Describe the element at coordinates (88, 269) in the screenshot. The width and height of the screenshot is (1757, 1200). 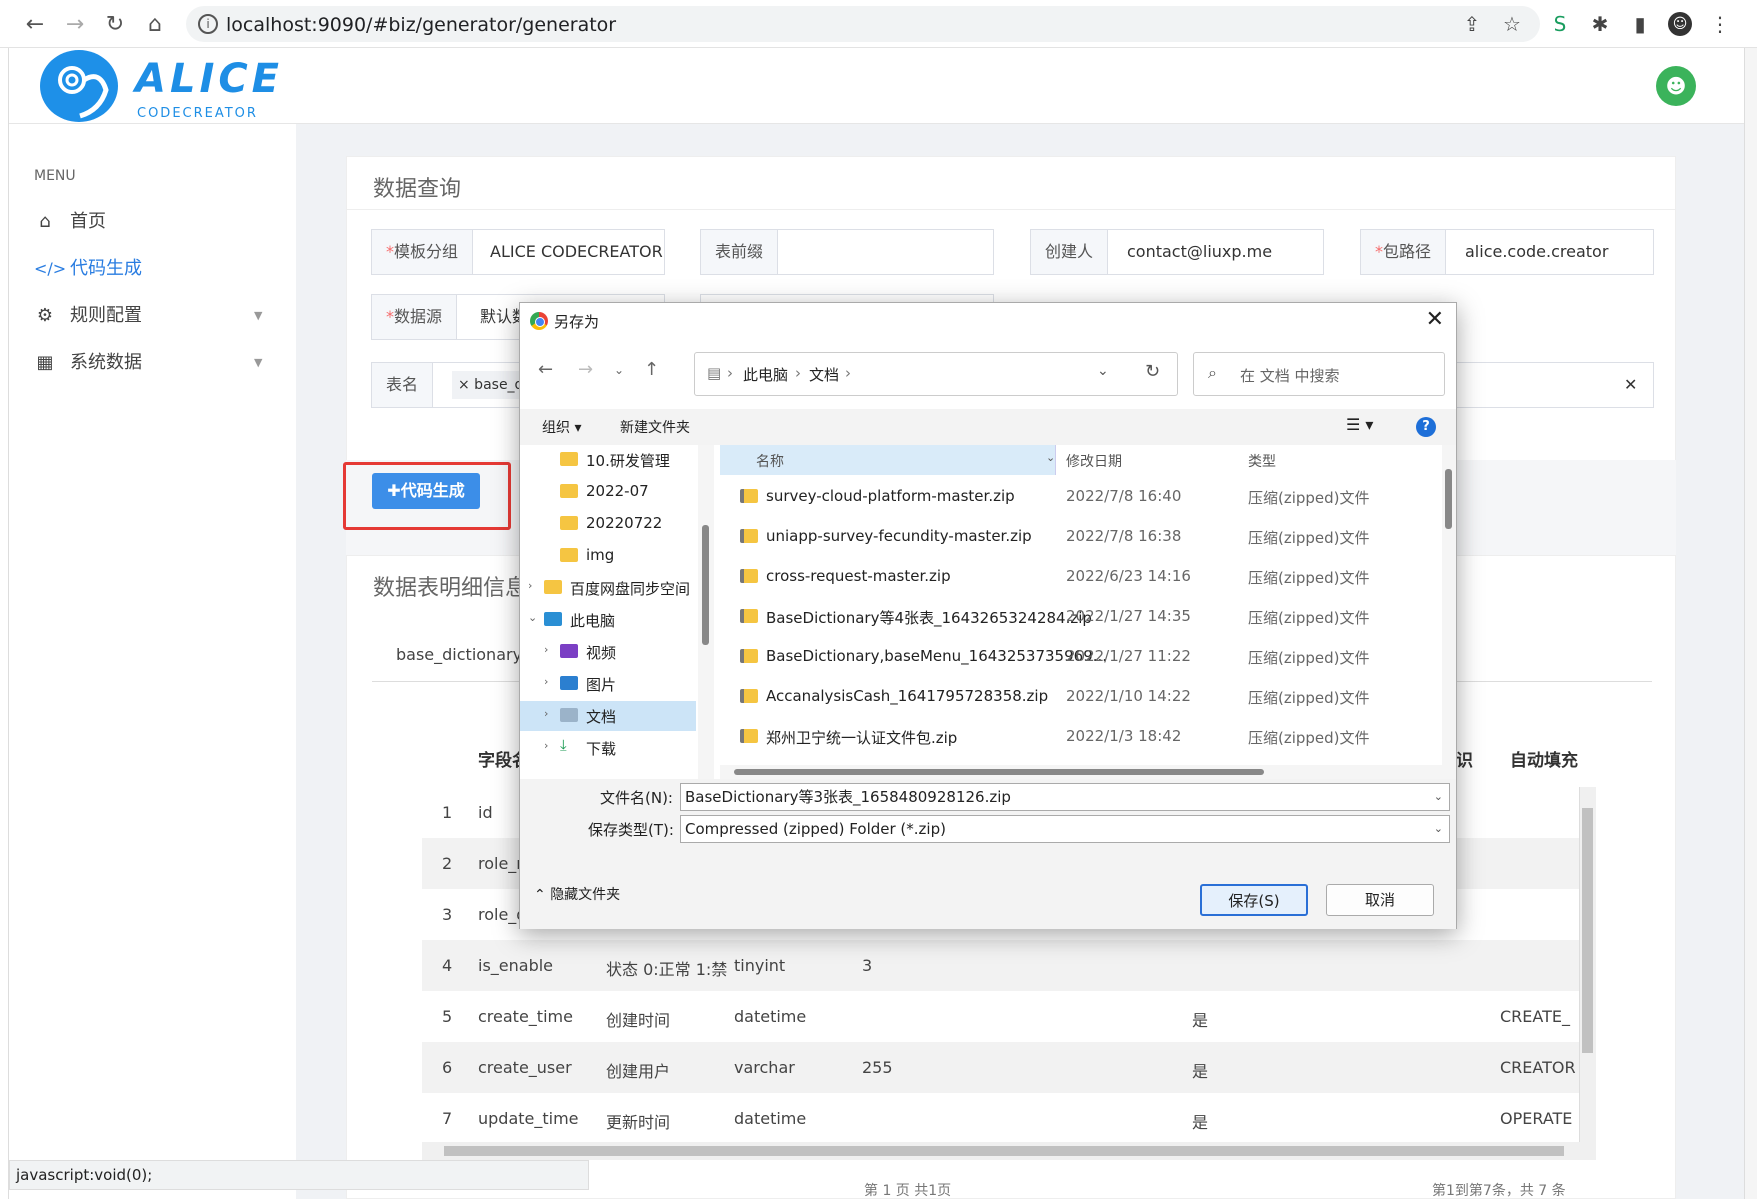
I see `sidebar-item-codegen: </> 代码生成` at that location.